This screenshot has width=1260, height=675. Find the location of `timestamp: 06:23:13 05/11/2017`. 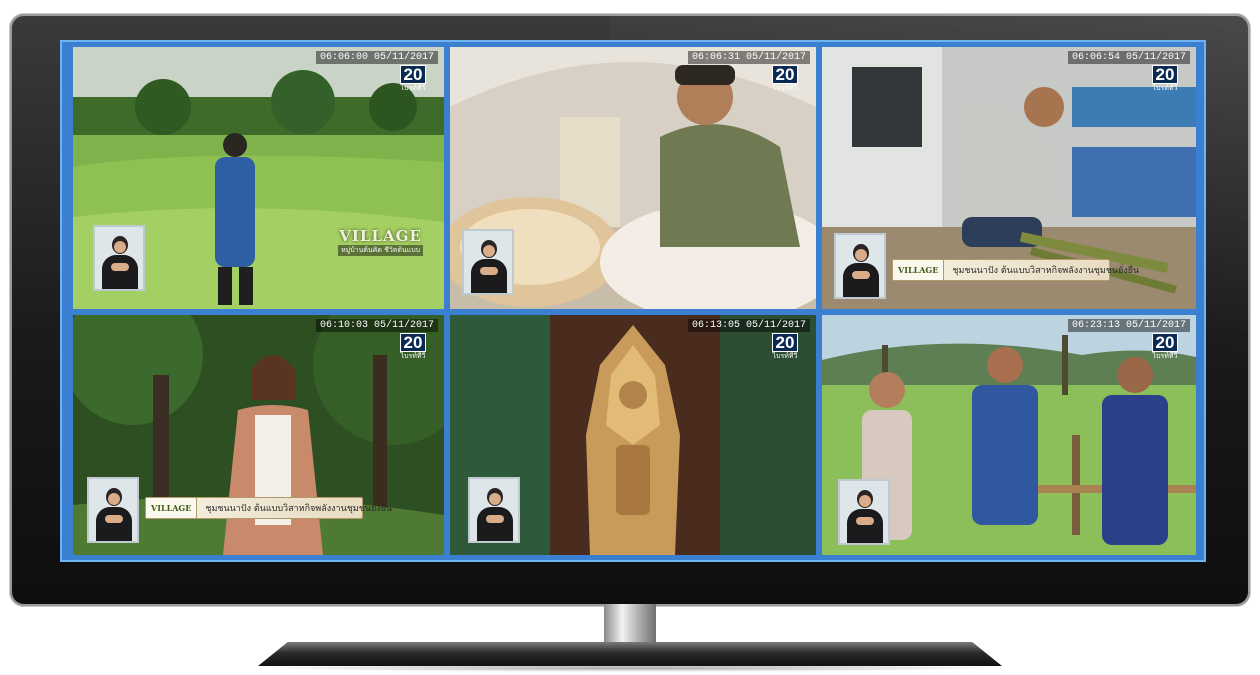

timestamp: 06:23:13 05/11/2017 is located at coordinates (1128, 325).